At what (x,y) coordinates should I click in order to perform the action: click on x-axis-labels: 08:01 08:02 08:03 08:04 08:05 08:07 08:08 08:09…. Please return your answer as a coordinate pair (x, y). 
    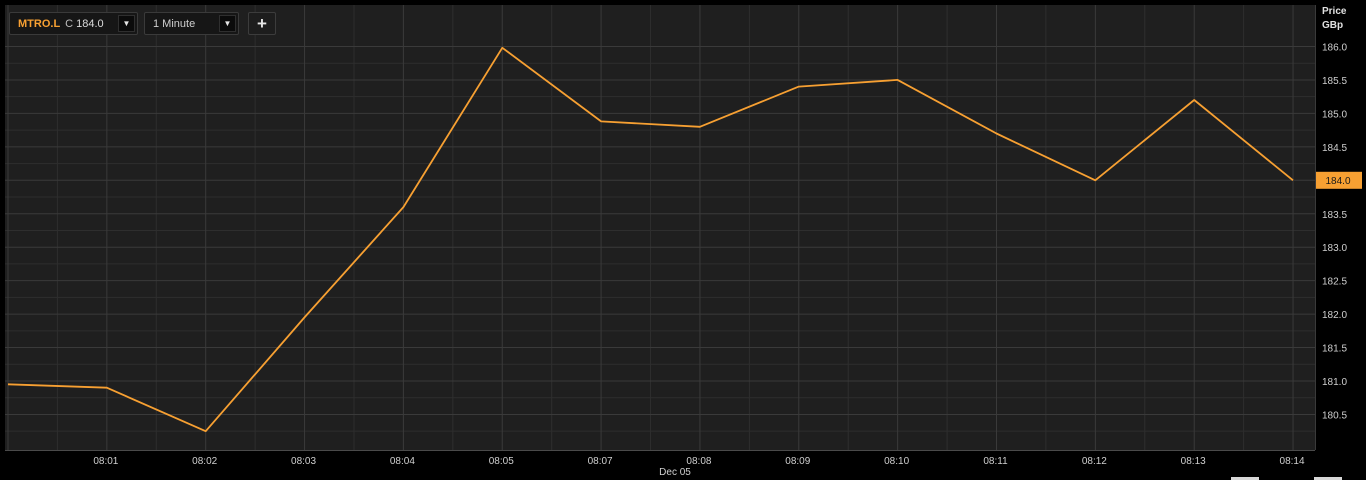
    Looking at the image, I should click on (699, 461).